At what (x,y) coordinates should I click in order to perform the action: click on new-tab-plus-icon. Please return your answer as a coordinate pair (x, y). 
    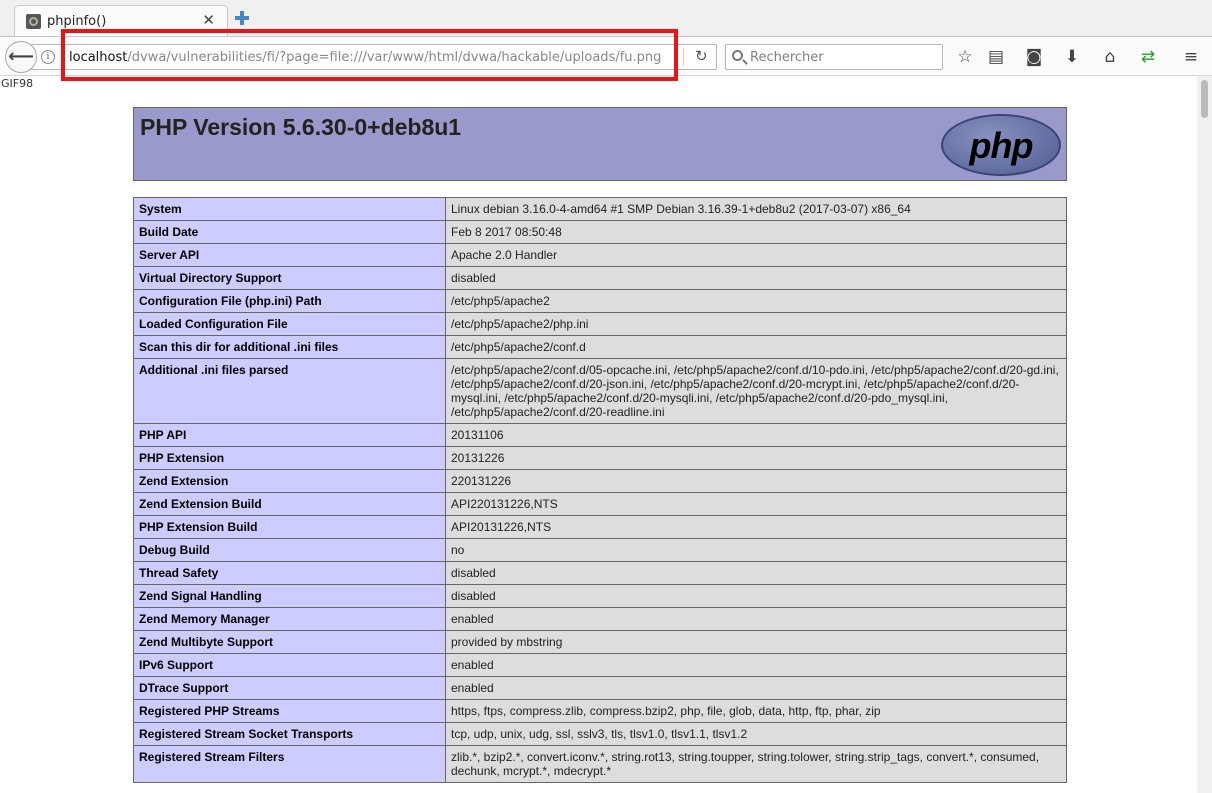
    Looking at the image, I should click on (242, 18).